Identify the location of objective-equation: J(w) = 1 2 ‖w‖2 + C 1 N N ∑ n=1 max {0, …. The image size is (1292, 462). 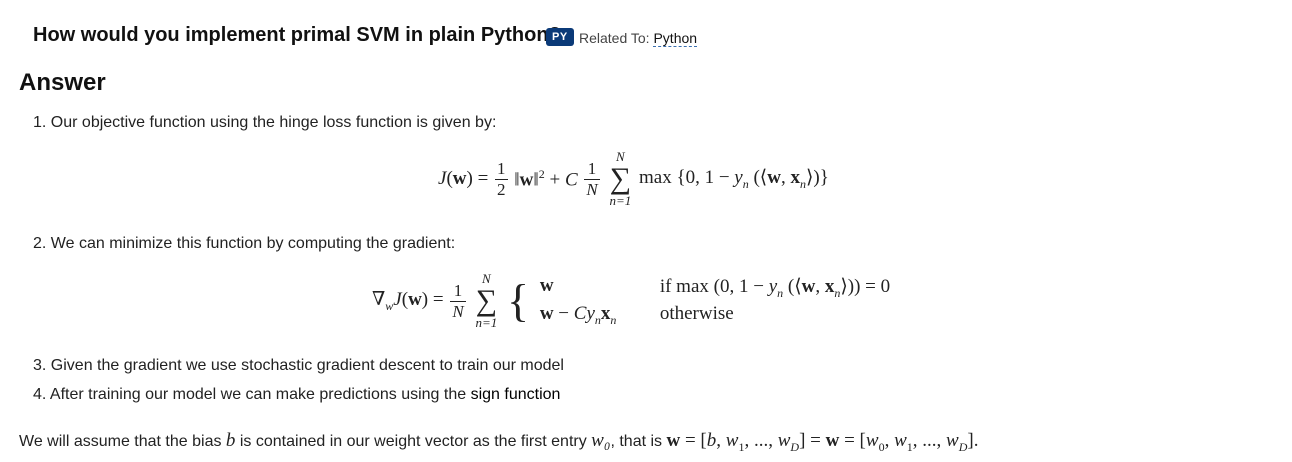
(633, 179).